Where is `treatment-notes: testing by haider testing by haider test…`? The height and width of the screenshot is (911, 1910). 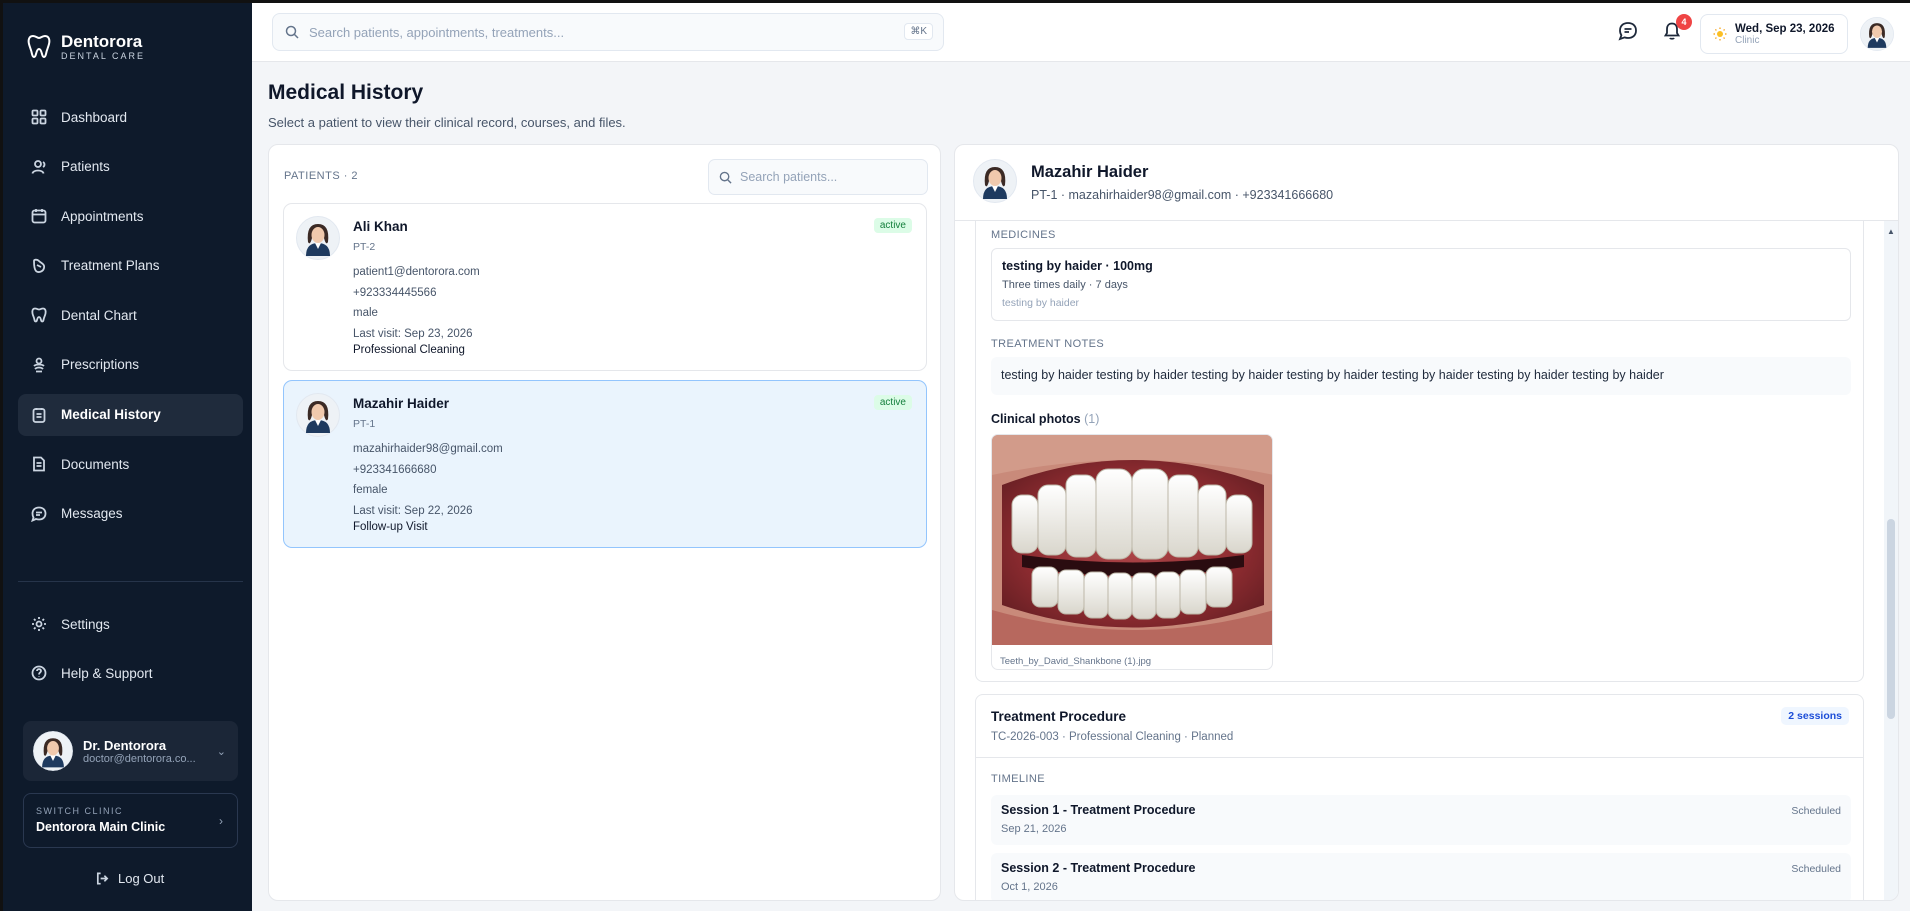
treatment-notes: testing by haider testing by haider test… is located at coordinates (1421, 376).